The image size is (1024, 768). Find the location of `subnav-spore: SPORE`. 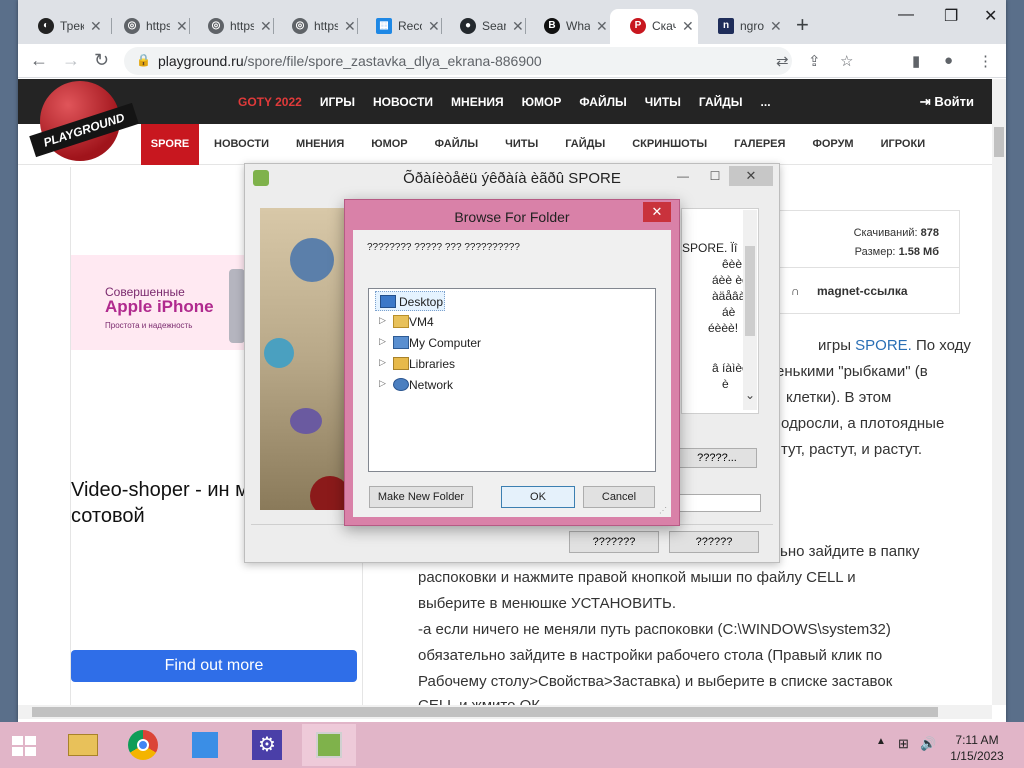

subnav-spore: SPORE is located at coordinates (170, 144).